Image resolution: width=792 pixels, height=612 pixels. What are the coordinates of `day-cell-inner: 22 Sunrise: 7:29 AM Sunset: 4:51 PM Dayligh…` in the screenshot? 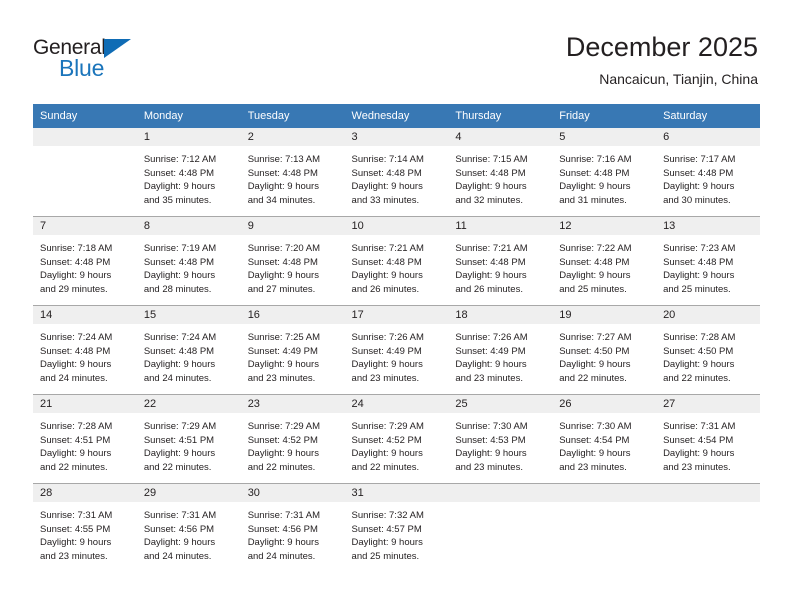 It's located at (188, 439).